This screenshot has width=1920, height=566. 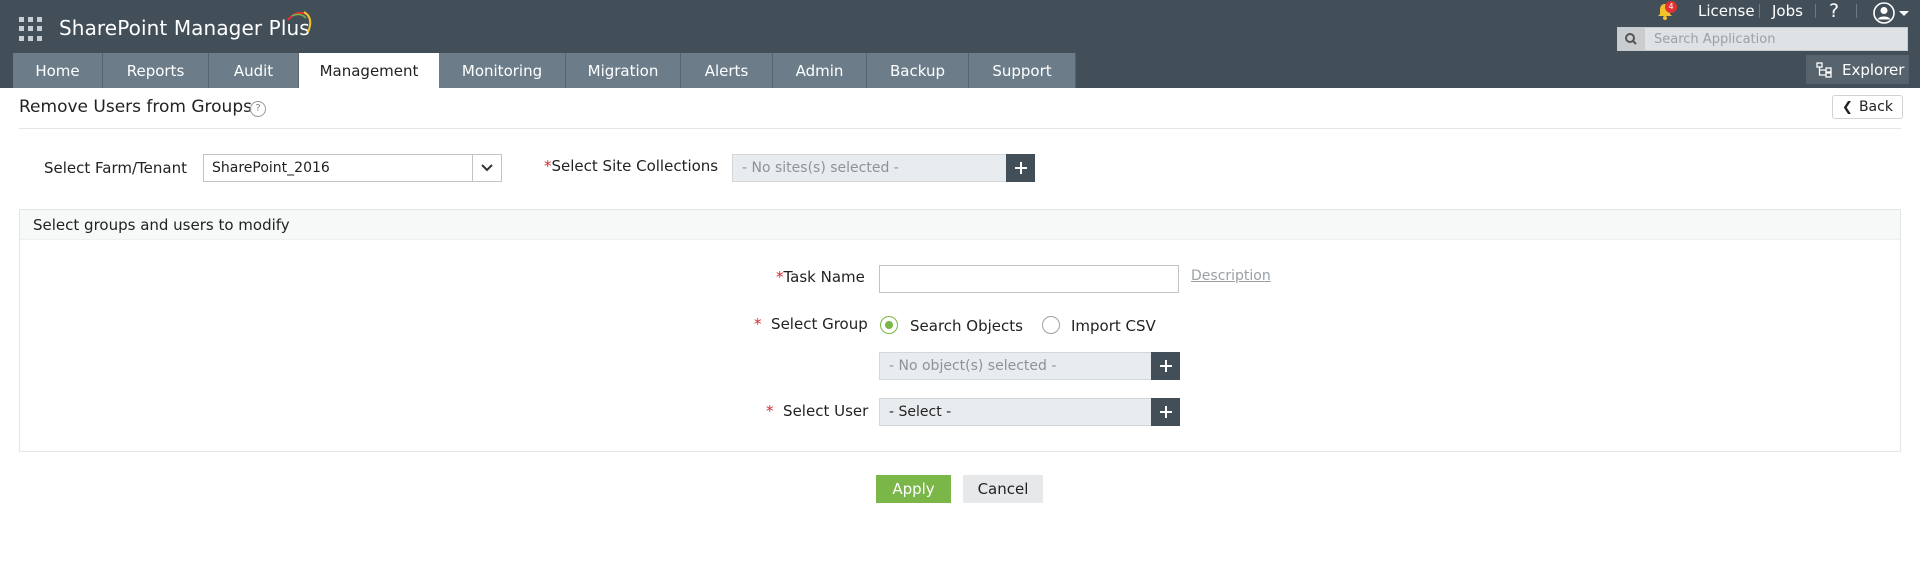 What do you see at coordinates (161, 225) in the screenshot?
I see `panel-title: Select groups and users to modify` at bounding box center [161, 225].